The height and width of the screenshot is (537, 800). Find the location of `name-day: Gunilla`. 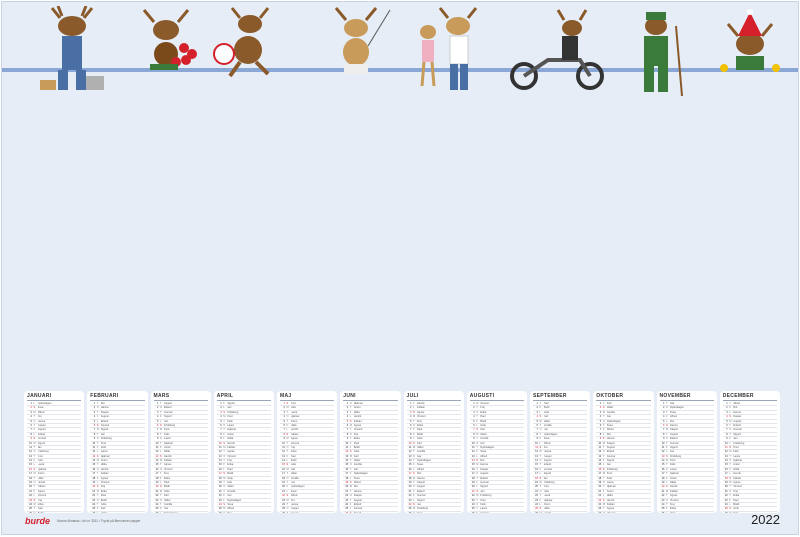

name-day: Gunilla is located at coordinates (294, 478).